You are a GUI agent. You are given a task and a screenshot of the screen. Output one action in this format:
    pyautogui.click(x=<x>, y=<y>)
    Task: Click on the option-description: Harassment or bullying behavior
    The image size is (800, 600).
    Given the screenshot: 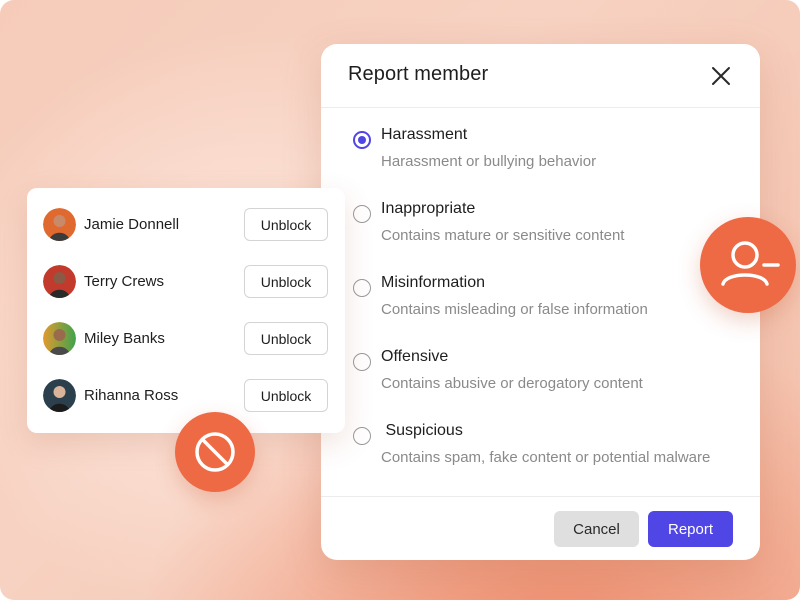 What is the action you would take?
    pyautogui.click(x=489, y=161)
    